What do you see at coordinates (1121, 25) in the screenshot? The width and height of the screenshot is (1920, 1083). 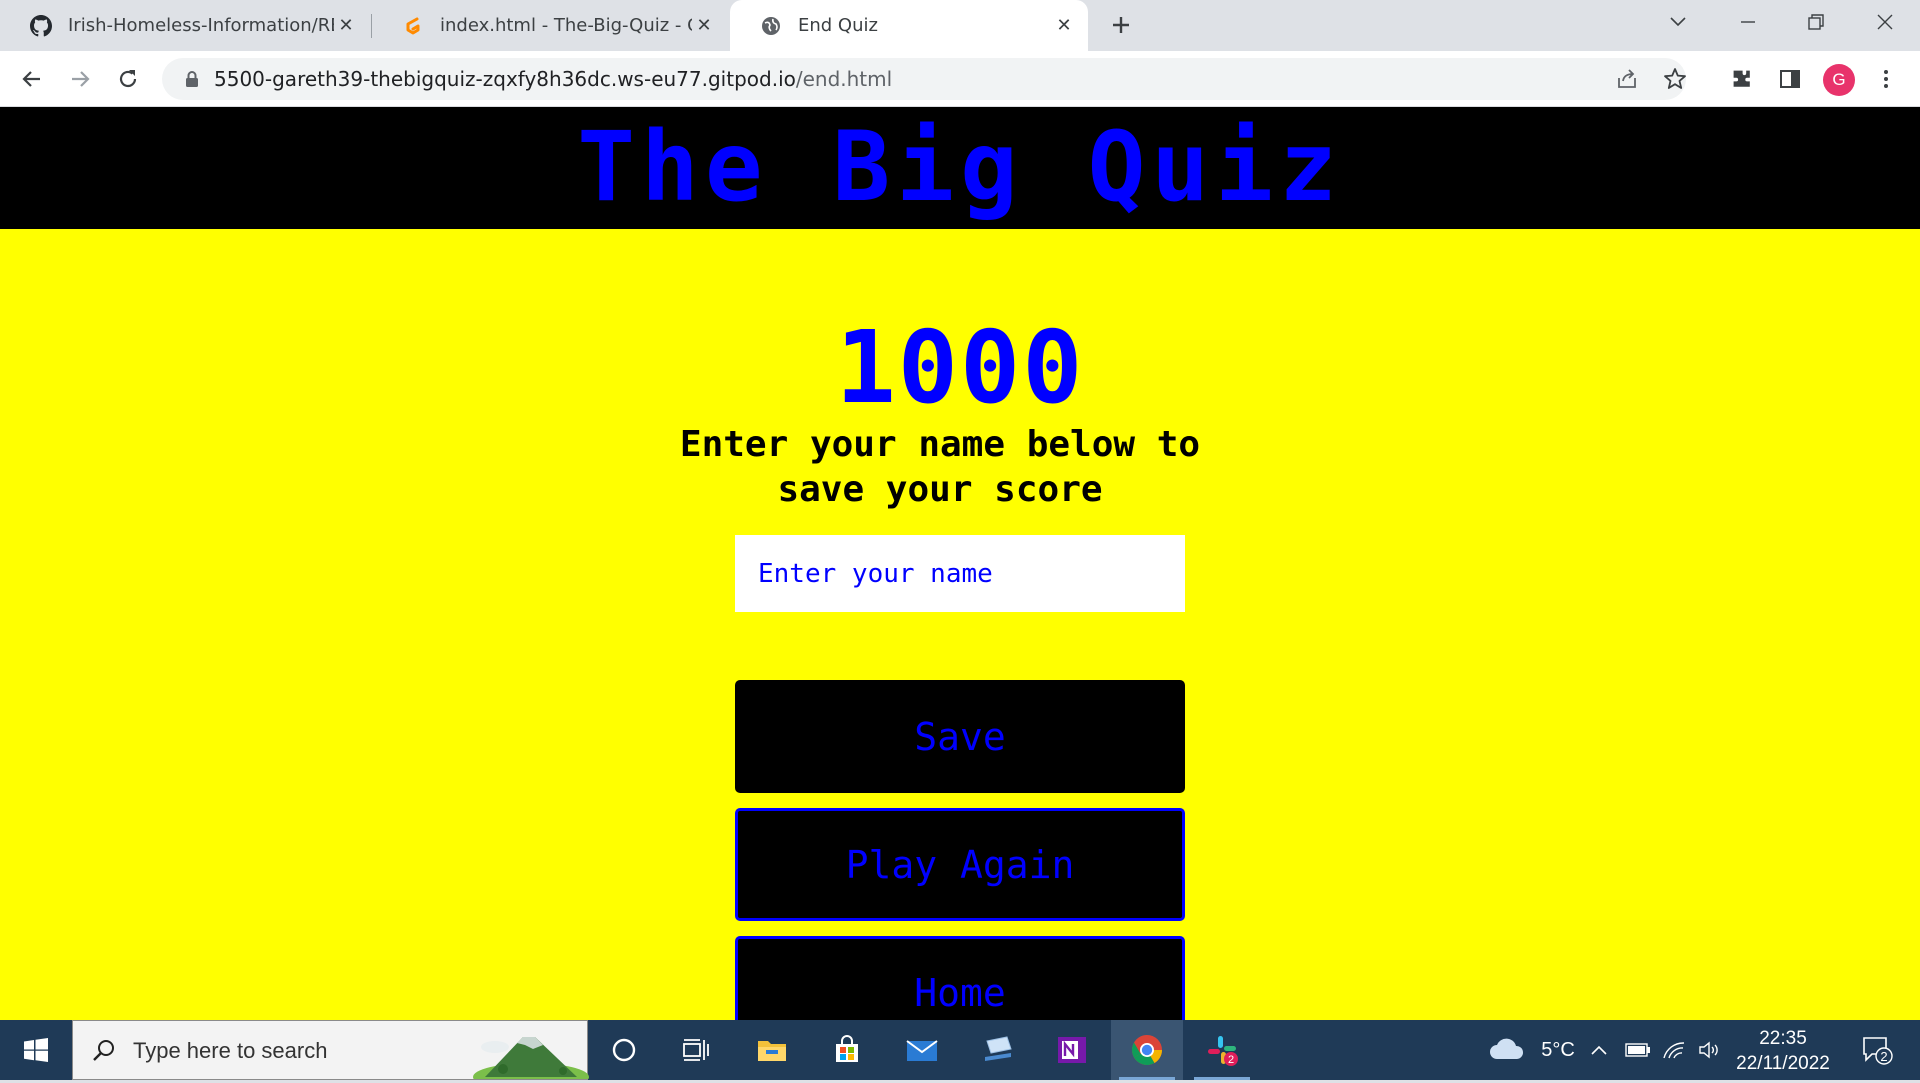 I see `new-tab-button` at bounding box center [1121, 25].